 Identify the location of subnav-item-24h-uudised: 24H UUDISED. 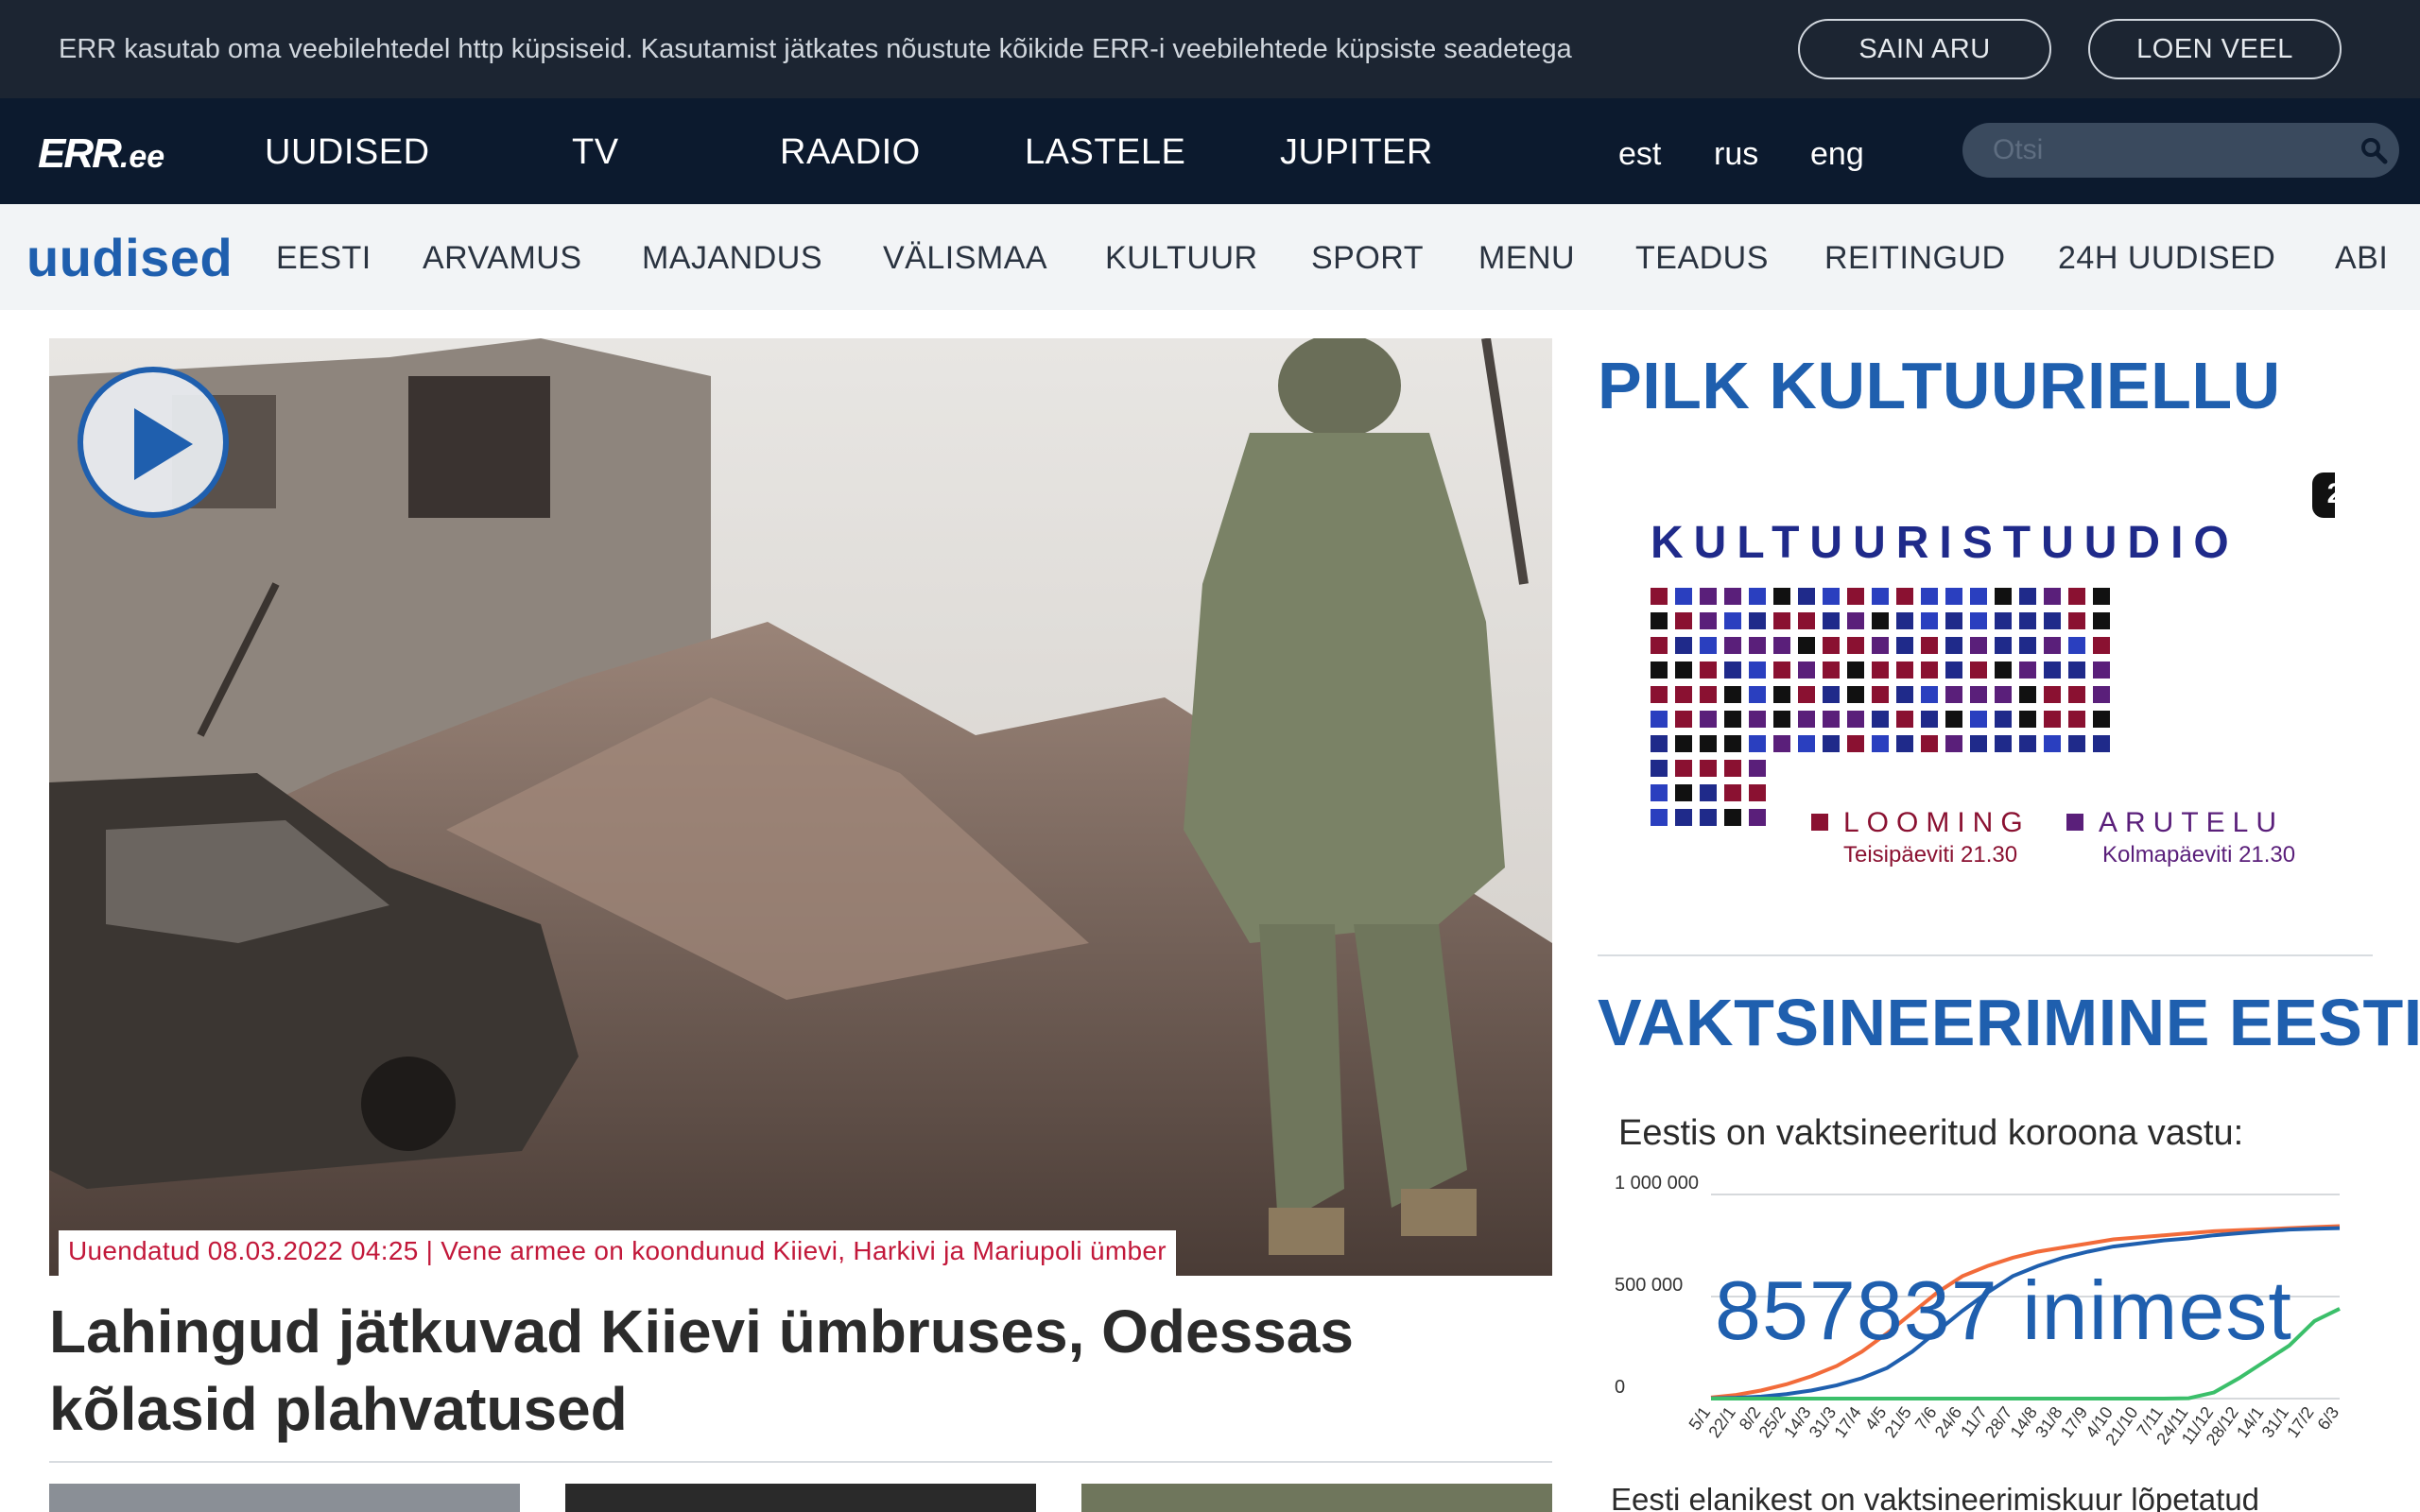
(2166, 258).